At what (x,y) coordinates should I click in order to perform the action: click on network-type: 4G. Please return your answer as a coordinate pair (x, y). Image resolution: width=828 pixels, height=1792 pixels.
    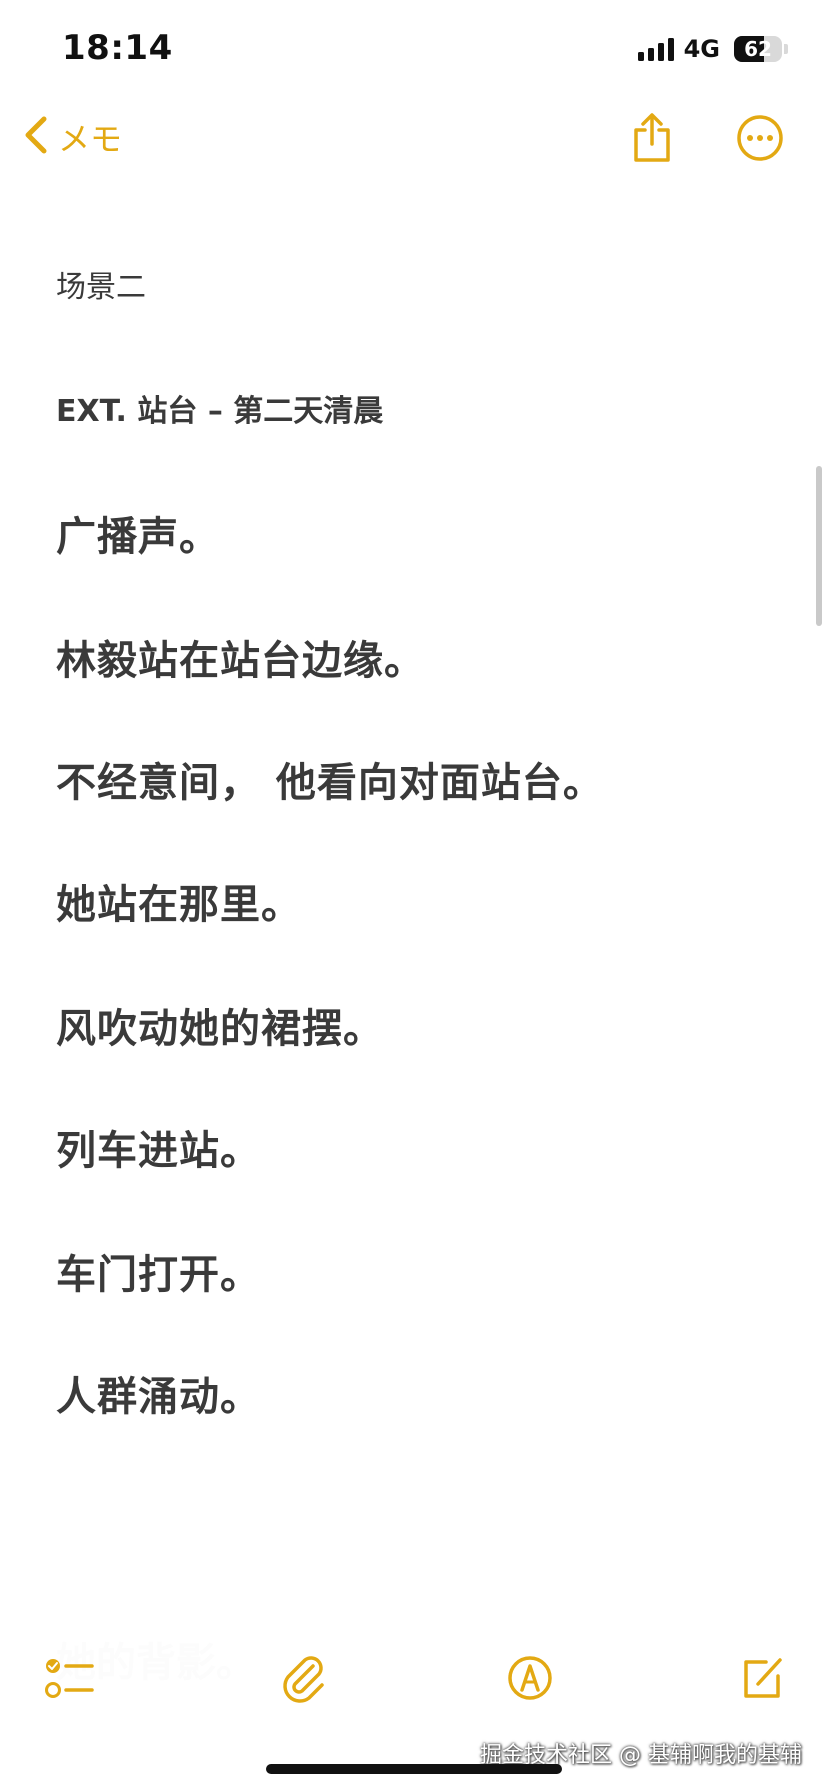
    Looking at the image, I should click on (701, 49).